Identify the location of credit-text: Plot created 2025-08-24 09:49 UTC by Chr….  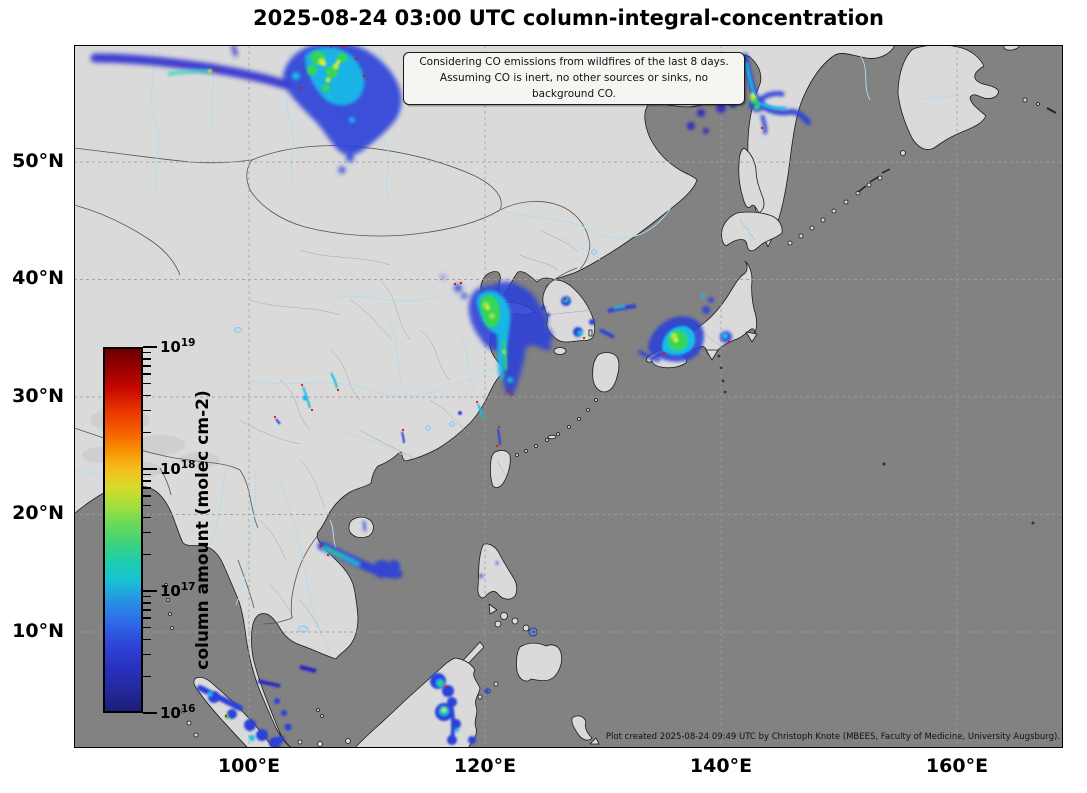
(832, 737).